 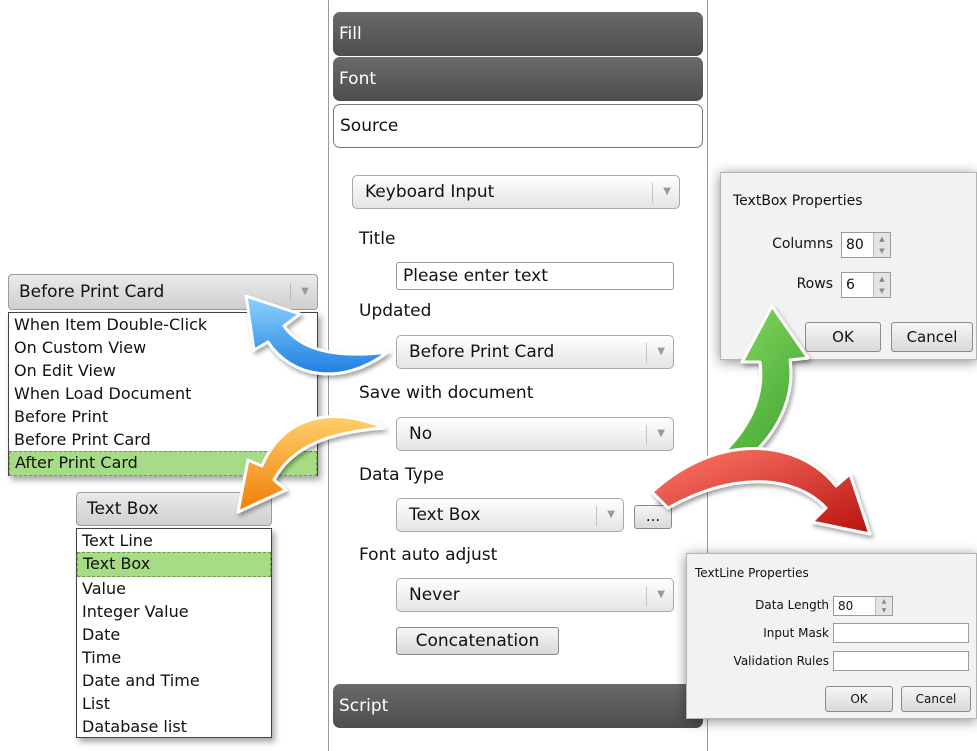 I want to click on blue-curved-arrow-icon, so click(x=317, y=335).